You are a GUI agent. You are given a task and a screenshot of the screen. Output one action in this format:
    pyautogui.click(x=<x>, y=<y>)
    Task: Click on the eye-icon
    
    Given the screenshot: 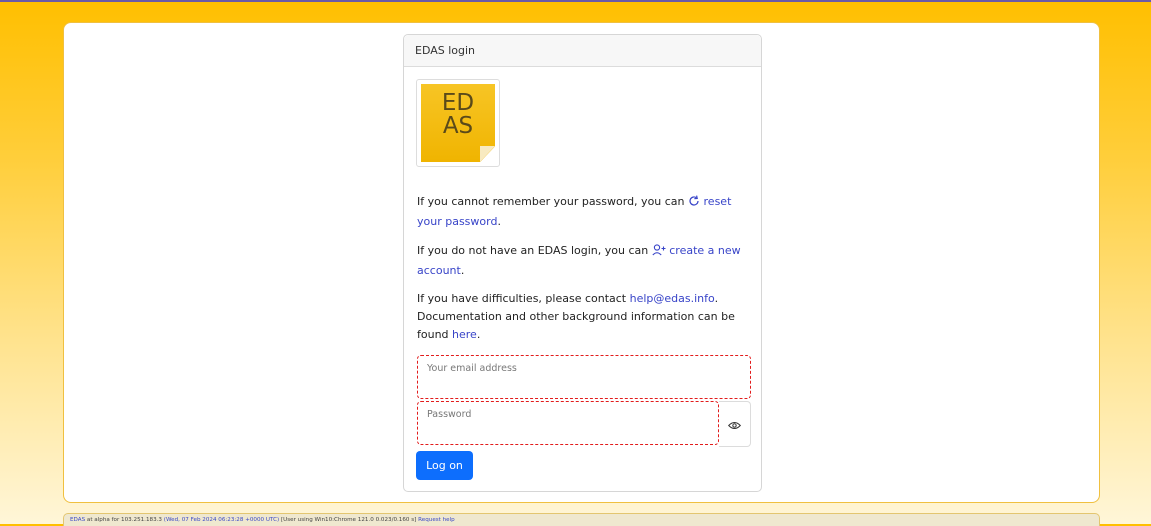 What is the action you would take?
    pyautogui.click(x=734, y=424)
    